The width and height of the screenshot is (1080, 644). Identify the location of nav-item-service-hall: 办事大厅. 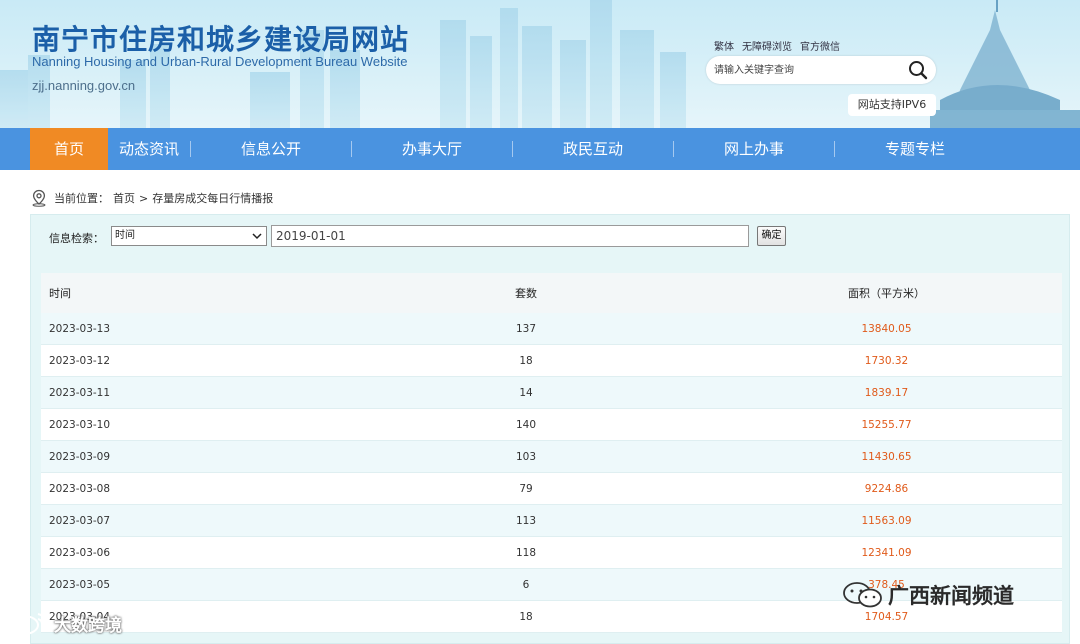
(432, 149).